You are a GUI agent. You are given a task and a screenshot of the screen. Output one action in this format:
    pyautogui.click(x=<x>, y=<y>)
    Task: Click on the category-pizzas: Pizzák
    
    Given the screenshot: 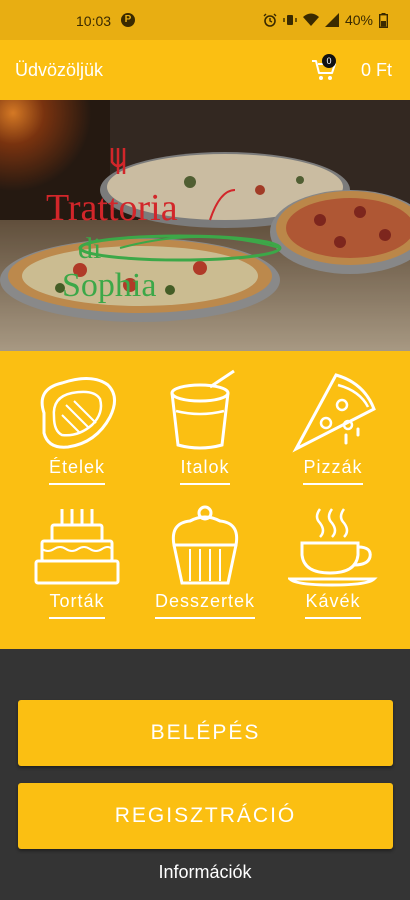 What is the action you would take?
    pyautogui.click(x=333, y=427)
    